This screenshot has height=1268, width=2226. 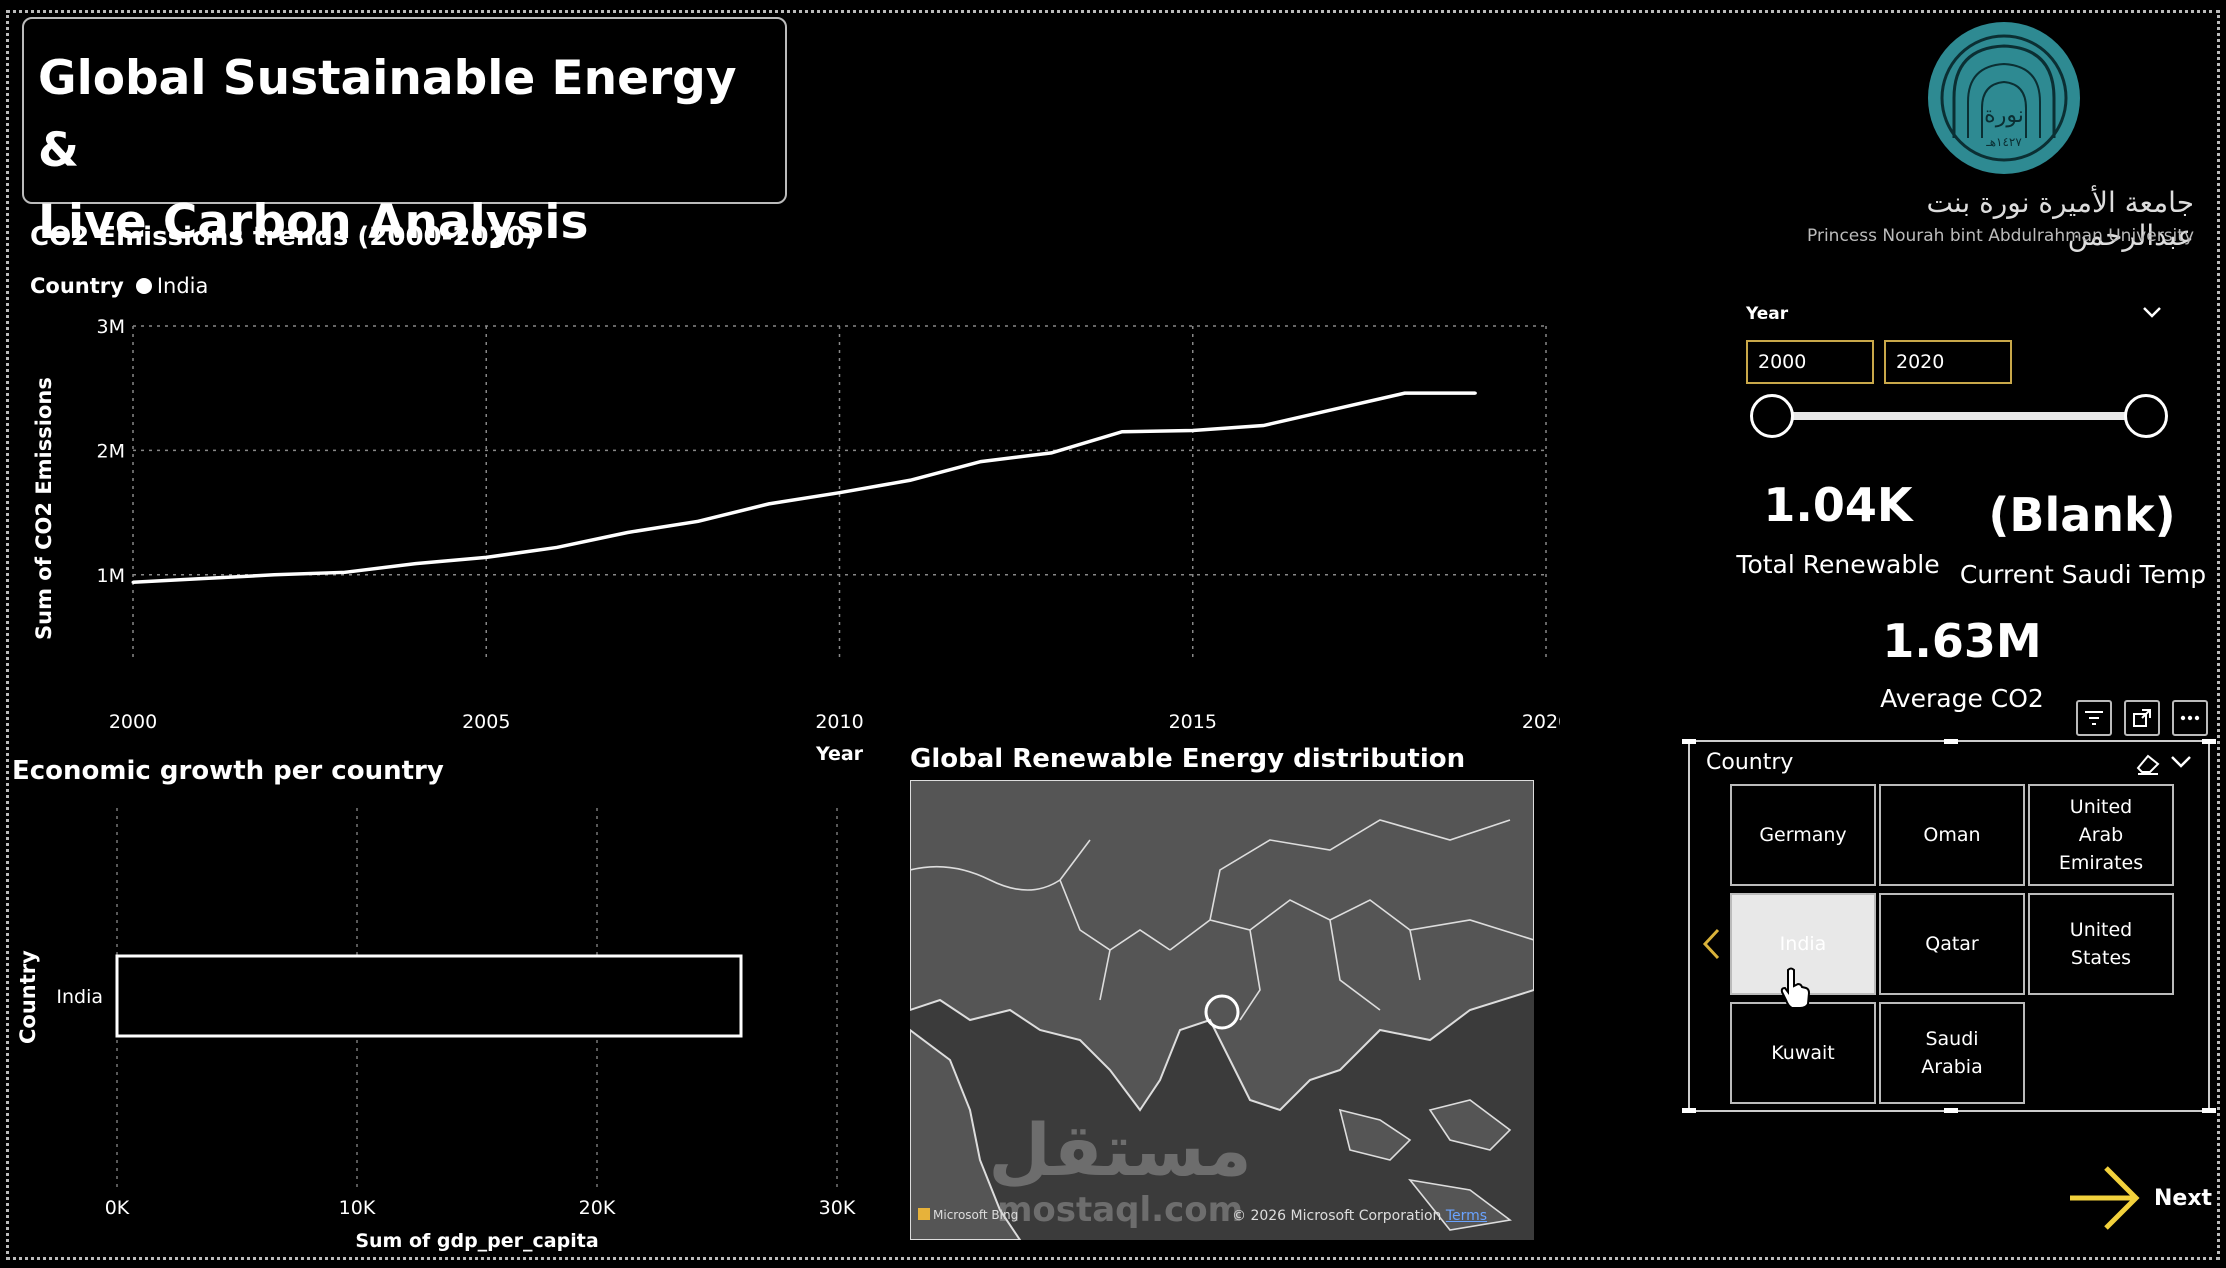 What do you see at coordinates (1959, 416) in the screenshot?
I see `year-slider-track` at bounding box center [1959, 416].